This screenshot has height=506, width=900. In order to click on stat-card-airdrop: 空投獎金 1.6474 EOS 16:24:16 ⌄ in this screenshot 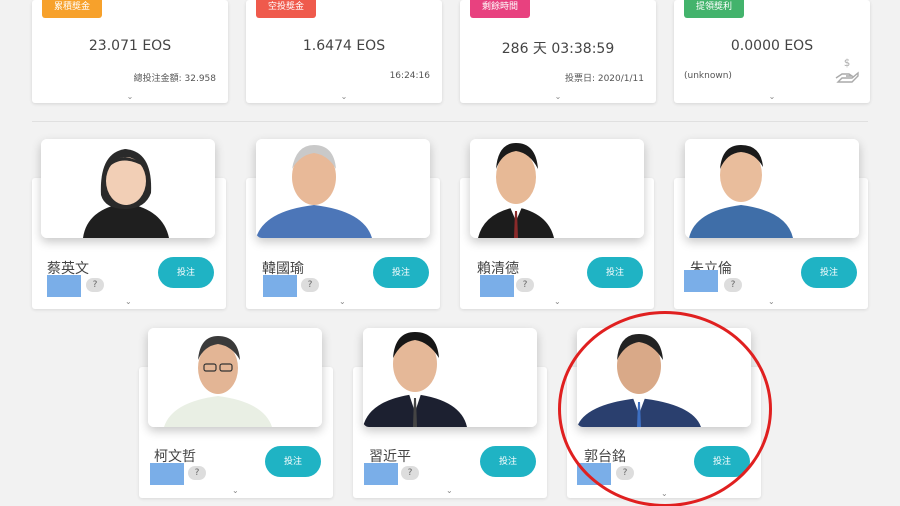, I will do `click(344, 51)`.